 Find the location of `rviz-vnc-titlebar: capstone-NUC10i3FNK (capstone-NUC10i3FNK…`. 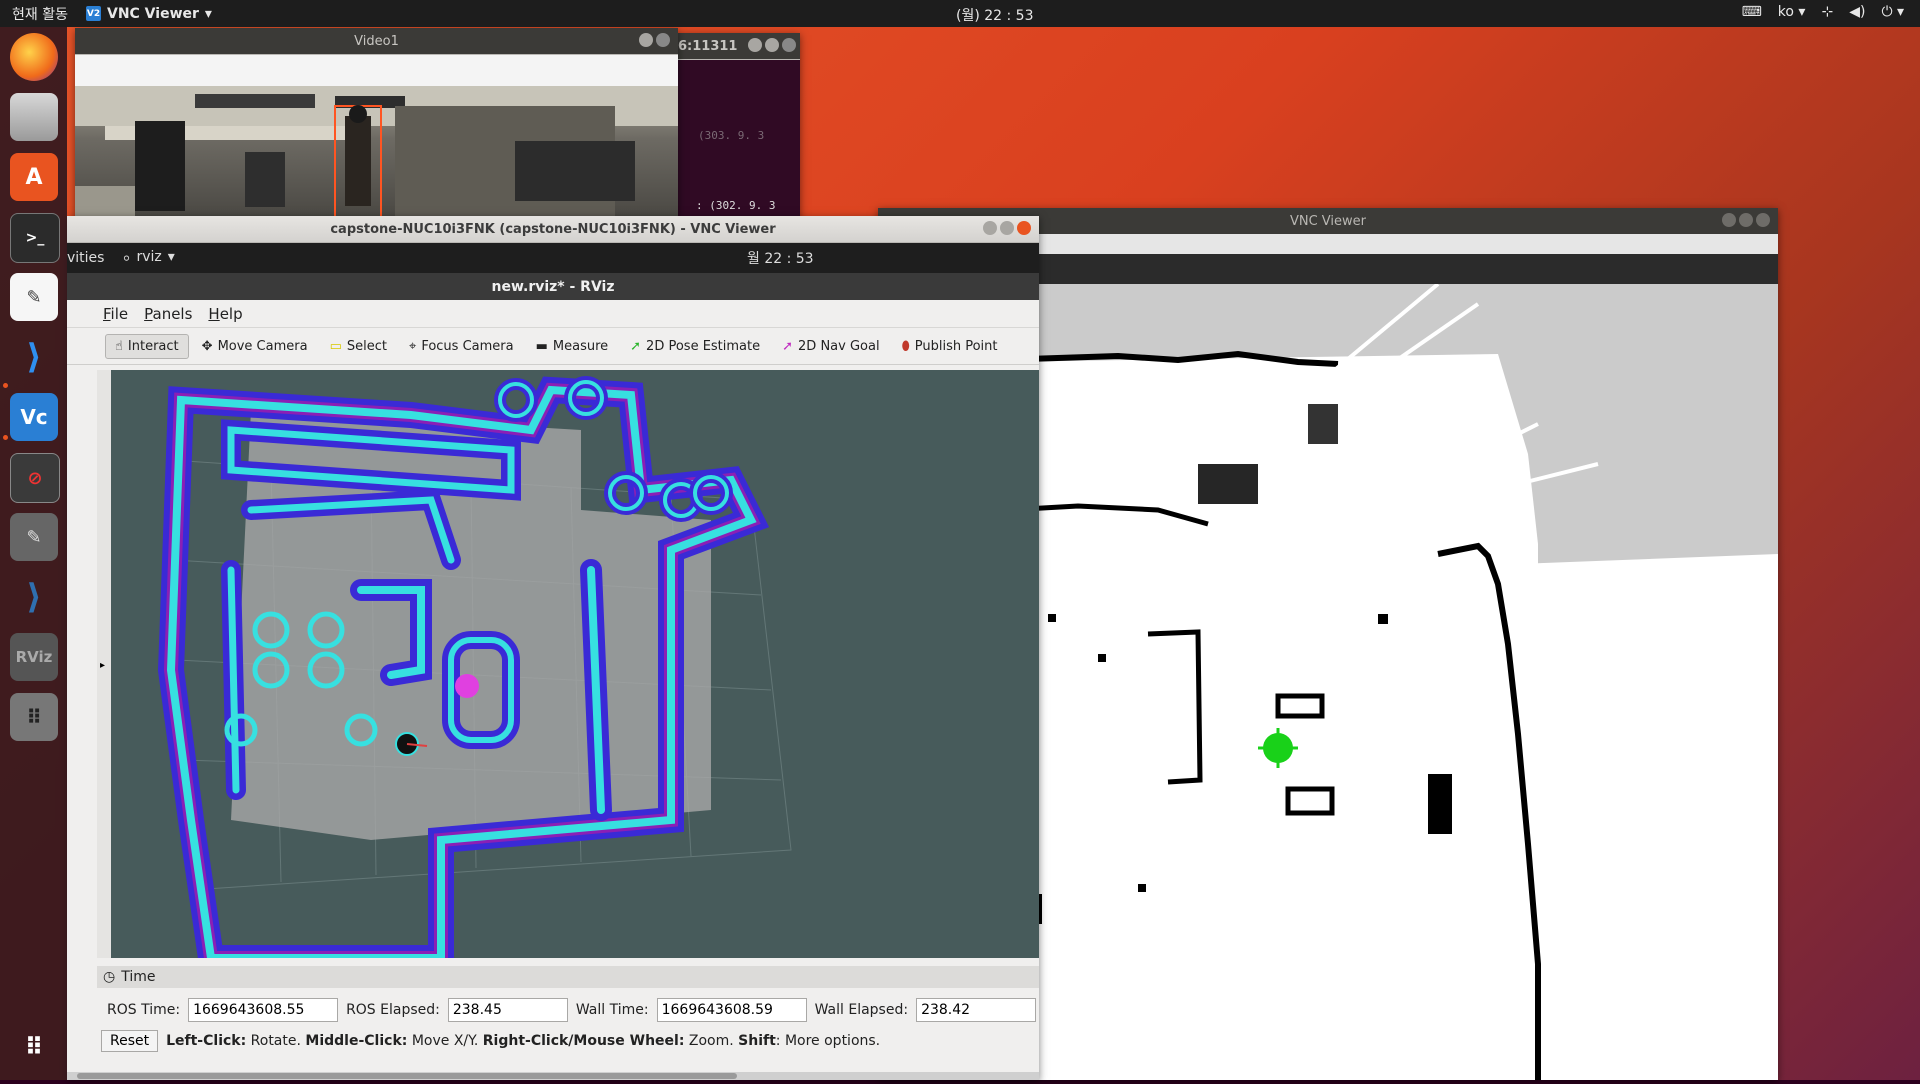

rviz-vnc-titlebar: capstone-NUC10i3FNK (capstone-NUC10i3FNK… is located at coordinates (553, 229).